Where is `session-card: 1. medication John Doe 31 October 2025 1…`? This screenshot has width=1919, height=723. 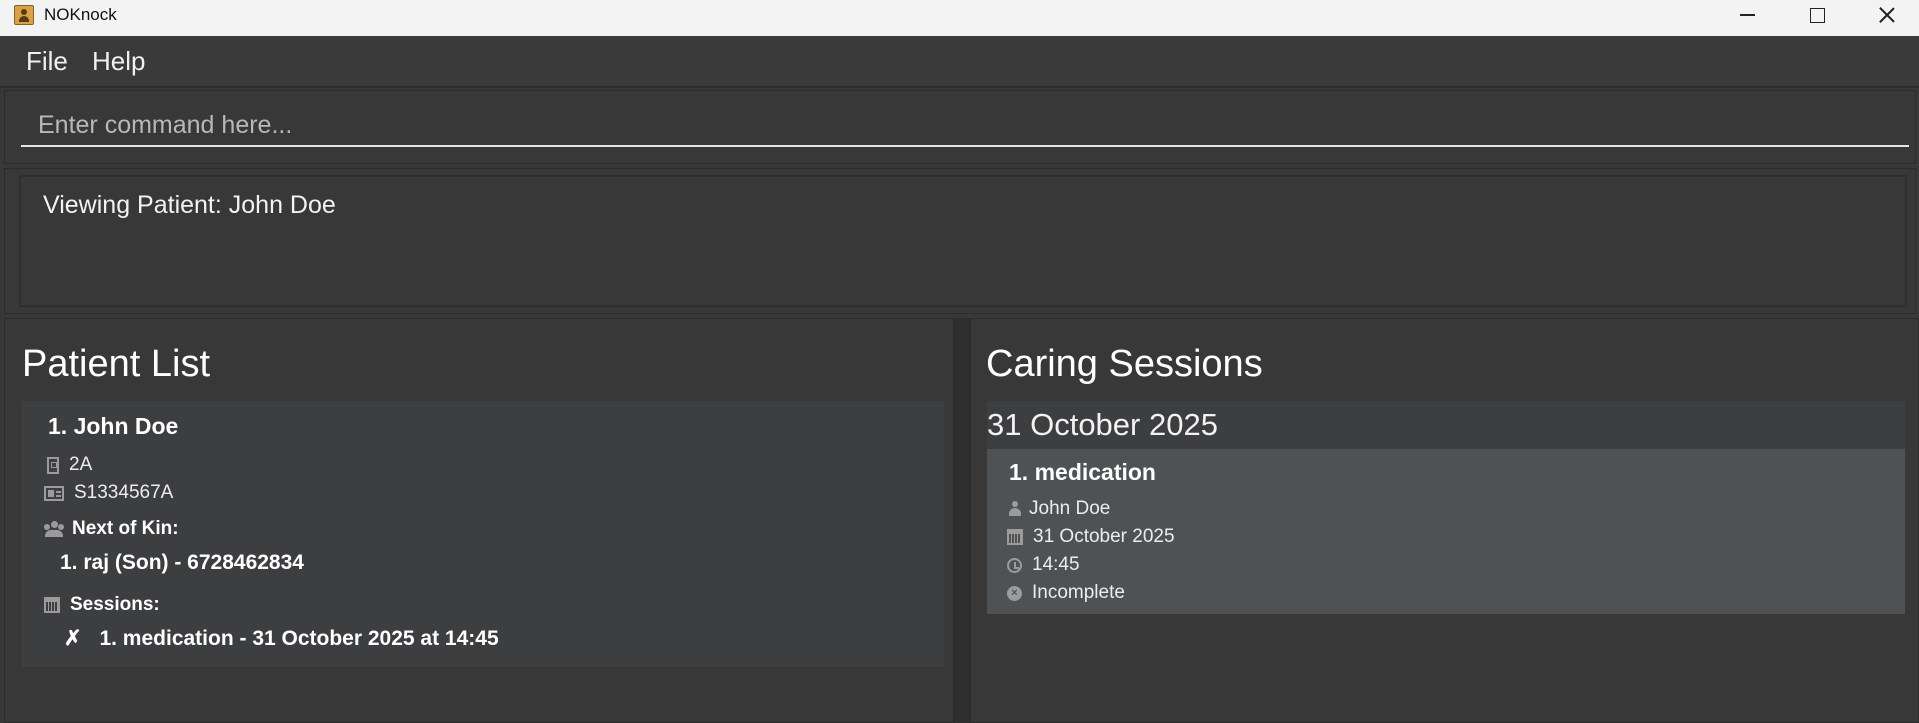
session-card: 1. medication John Doe 31 October 2025 1… is located at coordinates (1446, 531).